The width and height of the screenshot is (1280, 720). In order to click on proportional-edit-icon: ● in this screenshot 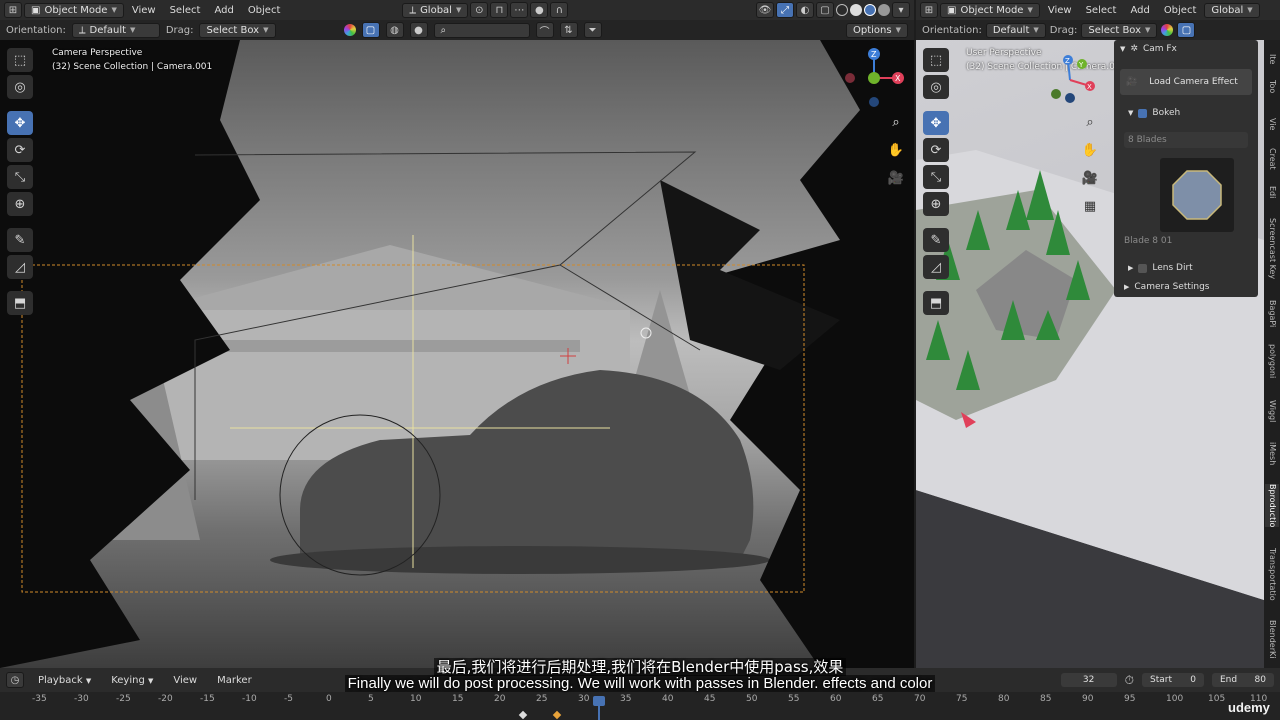, I will do `click(539, 10)`.